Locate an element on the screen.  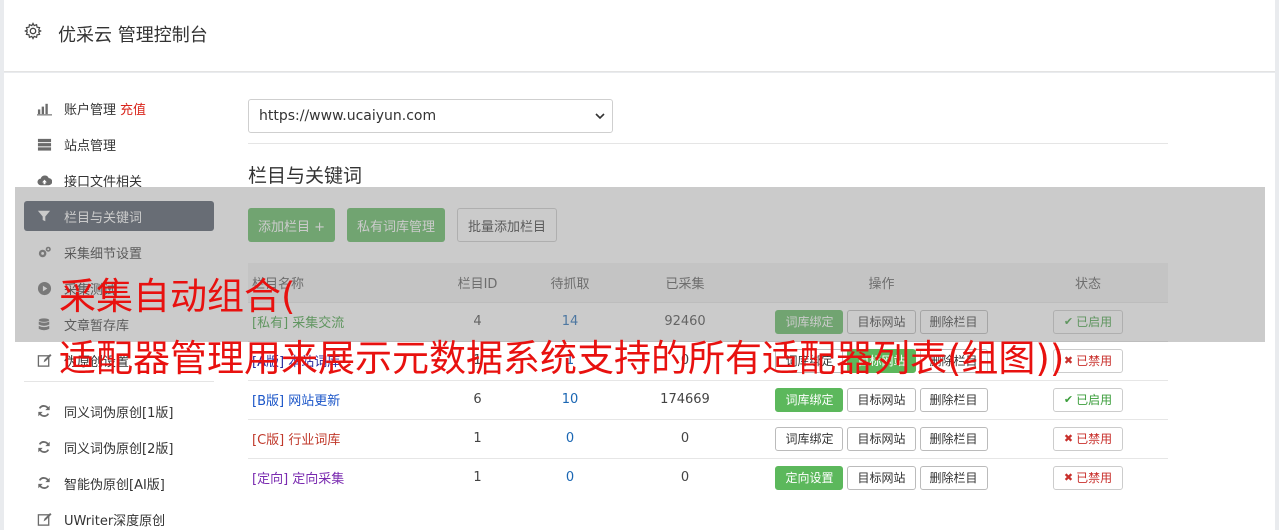
sidebar-item-label: 账户管理 is located at coordinates (90, 110).